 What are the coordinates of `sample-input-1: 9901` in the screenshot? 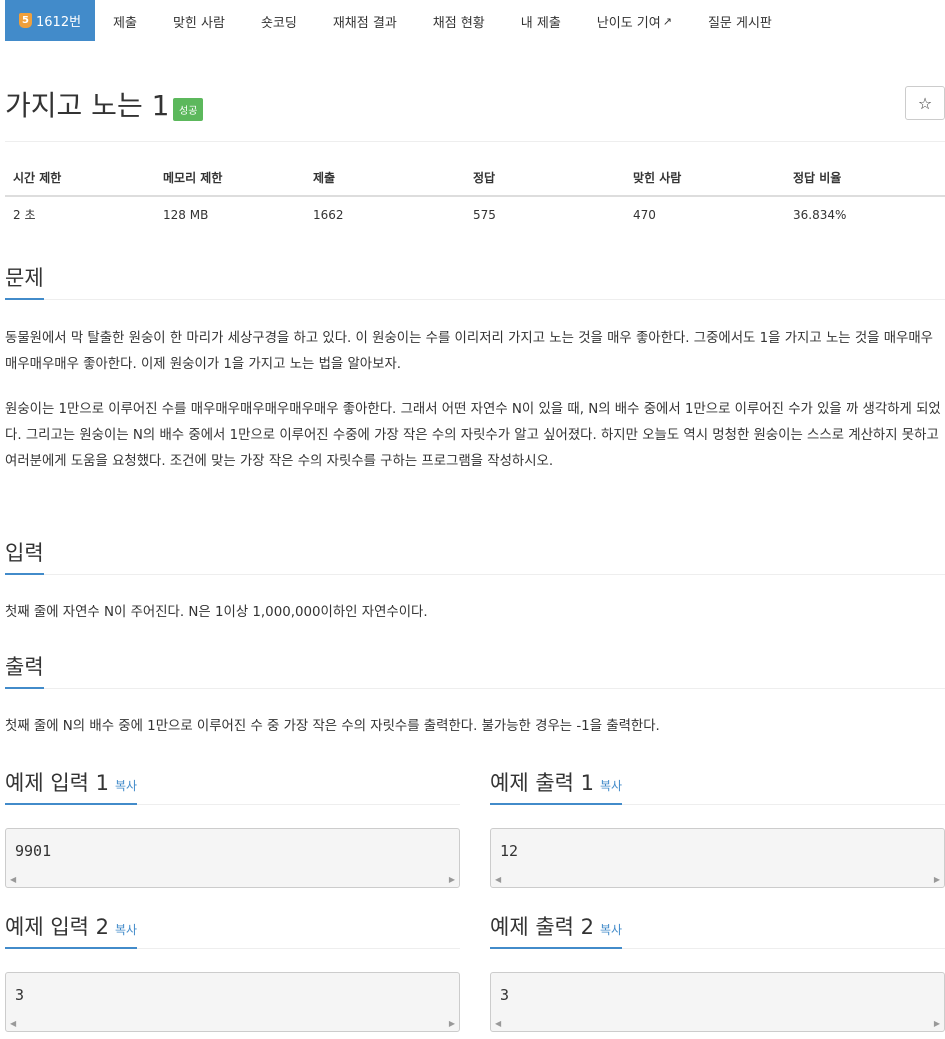 It's located at (33, 851).